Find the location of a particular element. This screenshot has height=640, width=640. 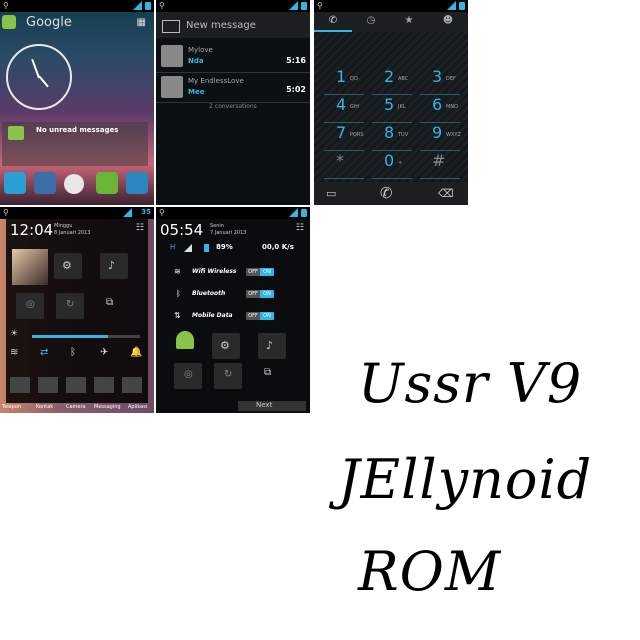

dial-key: 6 MNO is located at coordinates (440, 109).